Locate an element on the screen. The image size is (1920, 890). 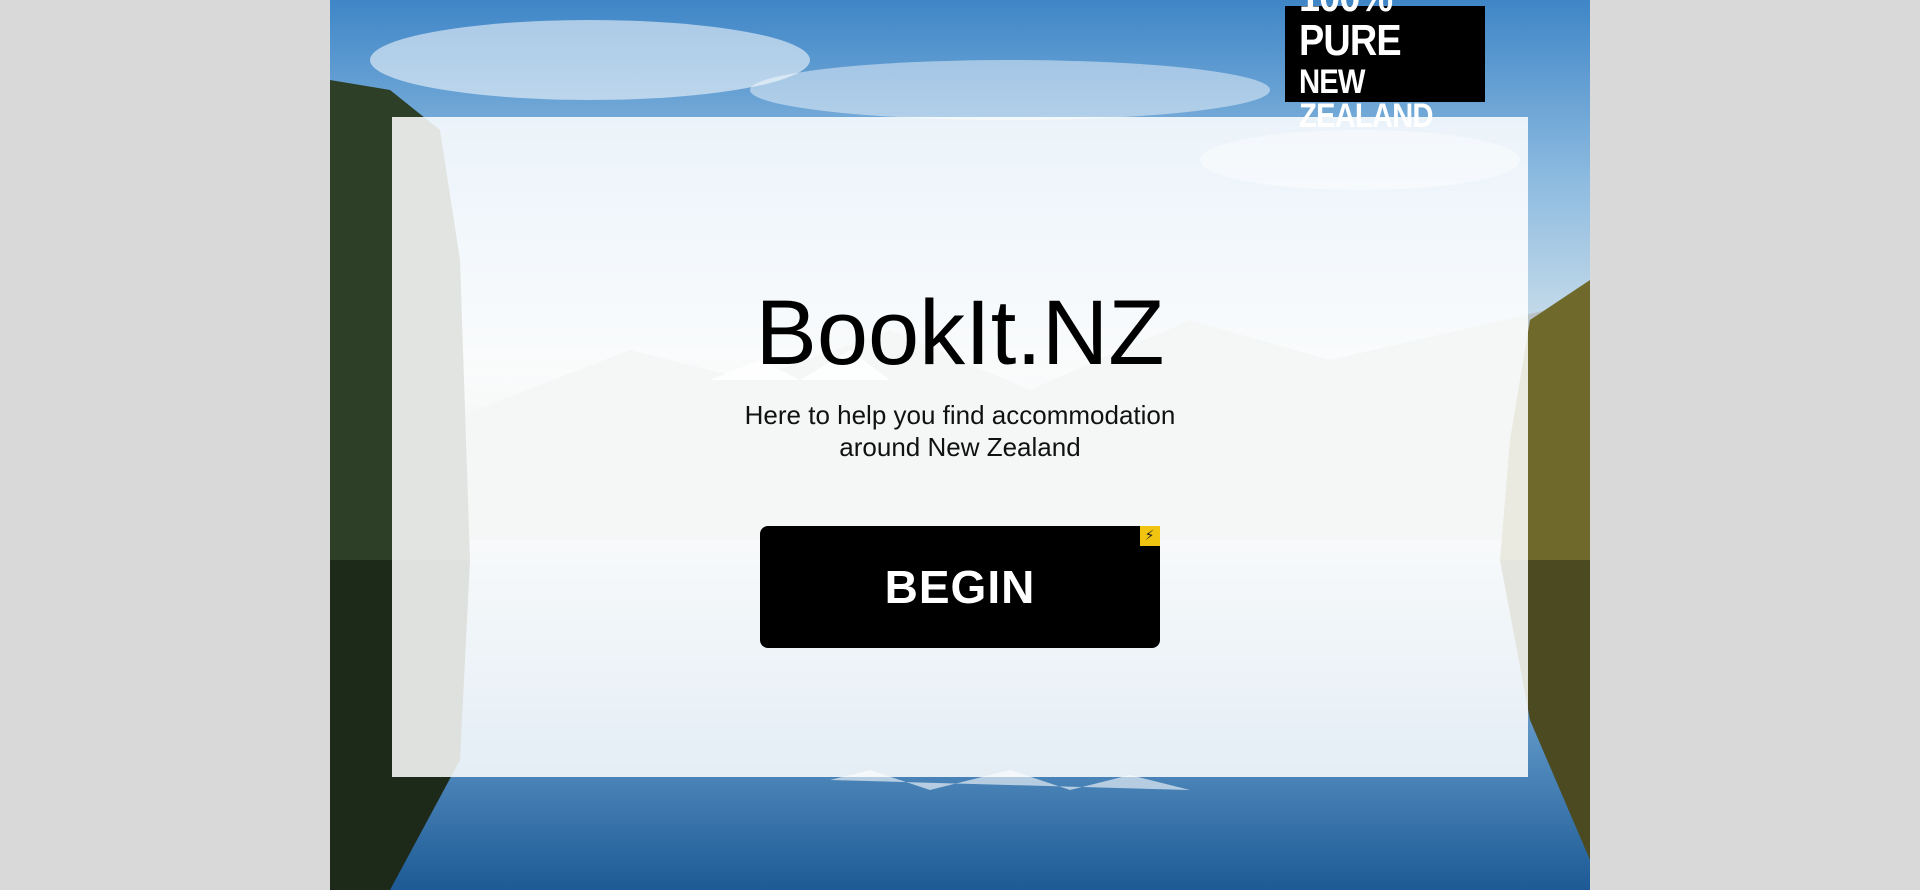
100-percent-pure-nz-logo: 100% PURE NEW ZEALAND is located at coordinates (1385, 66).